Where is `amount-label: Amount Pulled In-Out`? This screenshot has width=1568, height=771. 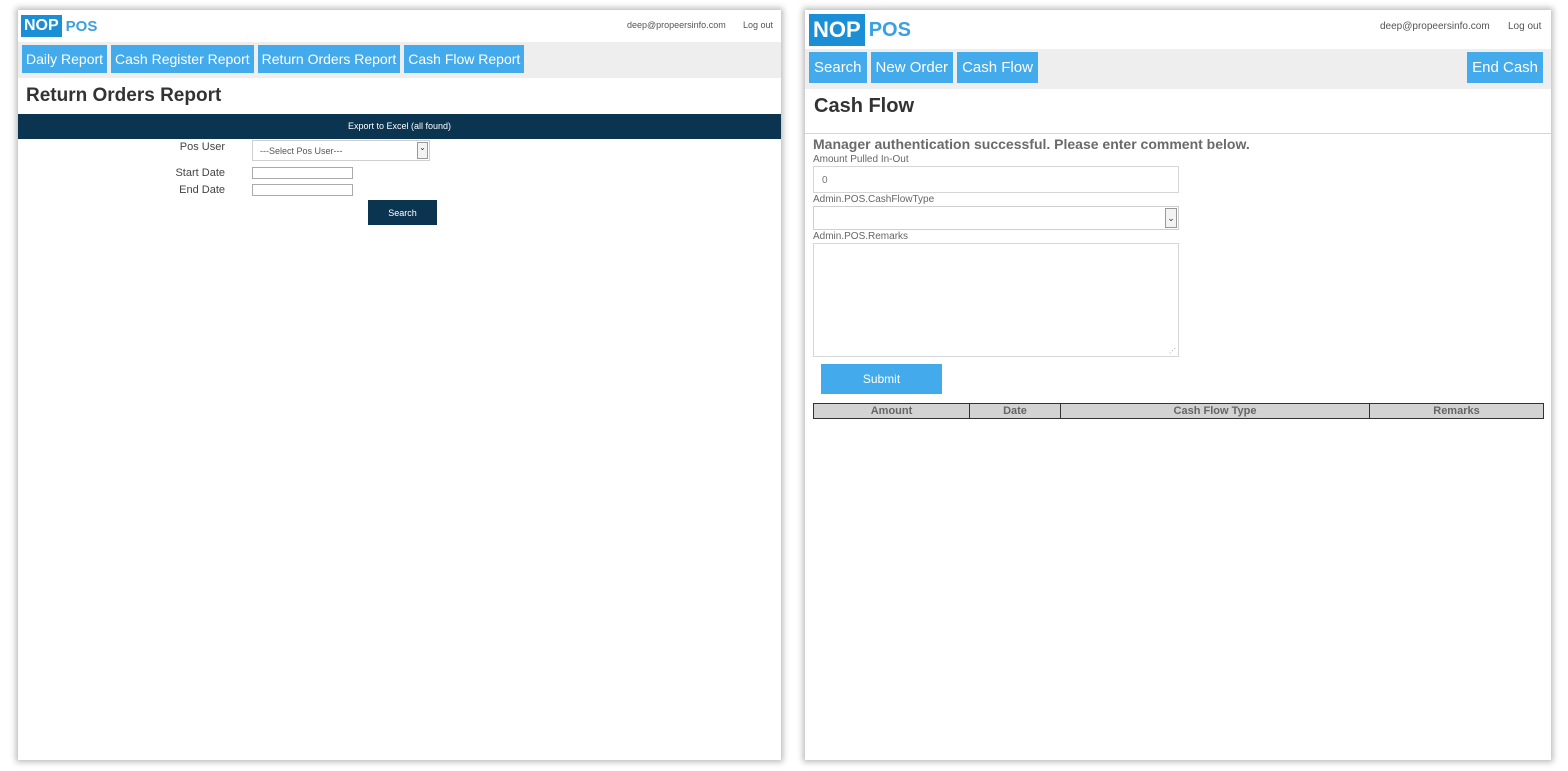
amount-label: Amount Pulled In-Out is located at coordinates (861, 159).